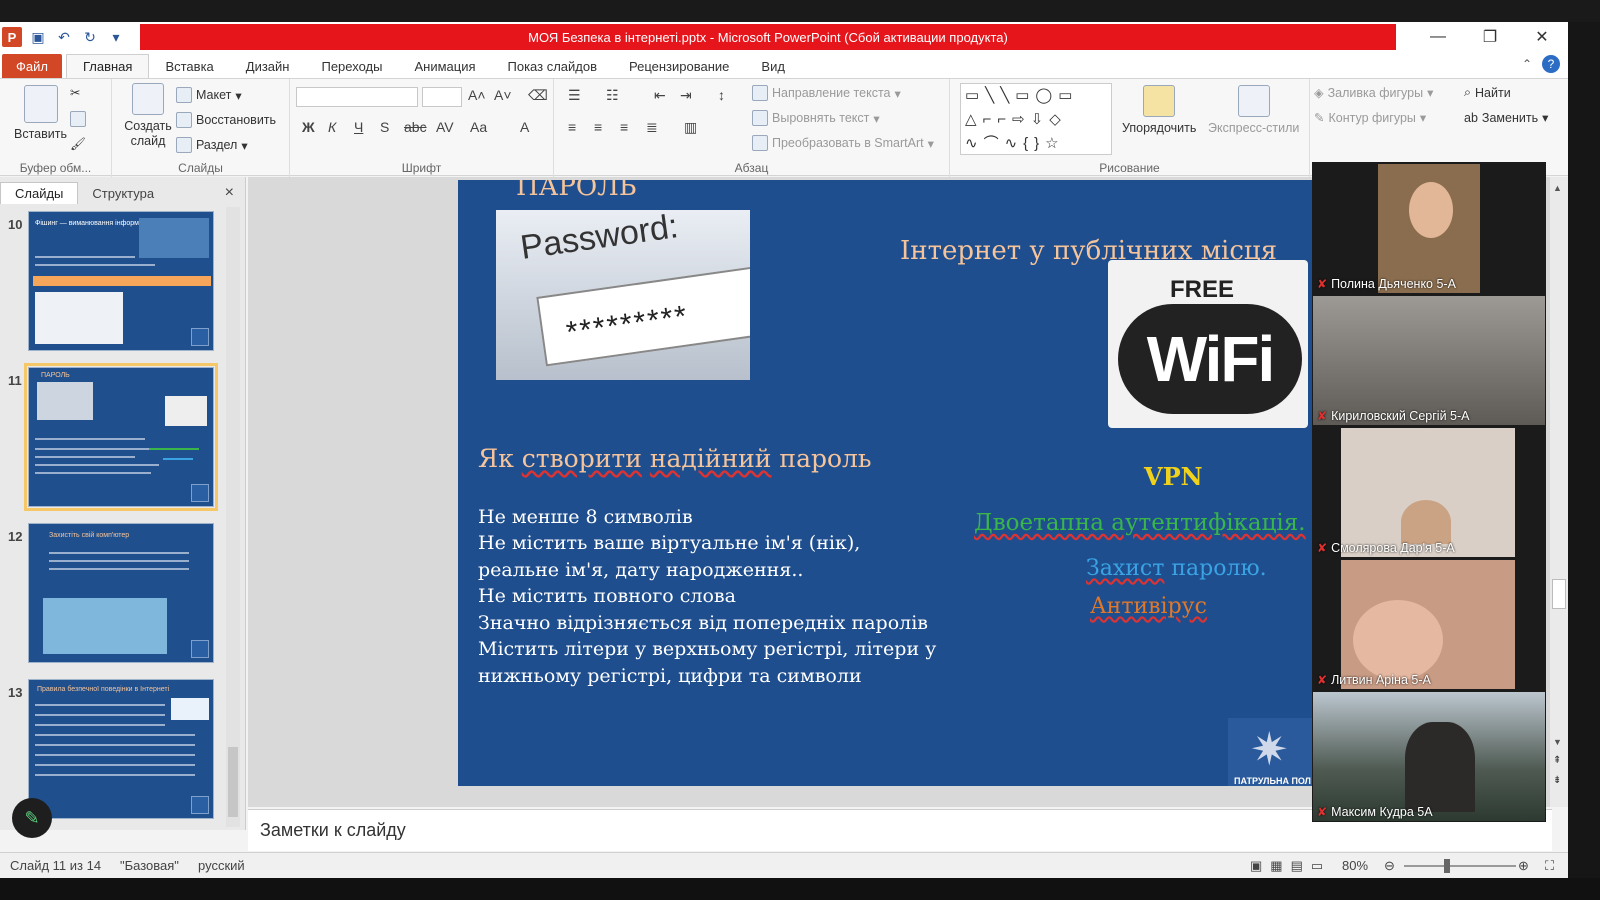 Image resolution: width=1600 pixels, height=900 pixels. Describe the element at coordinates (148, 116) in the screenshot. I see `new-slide-button: Создать слайд` at that location.